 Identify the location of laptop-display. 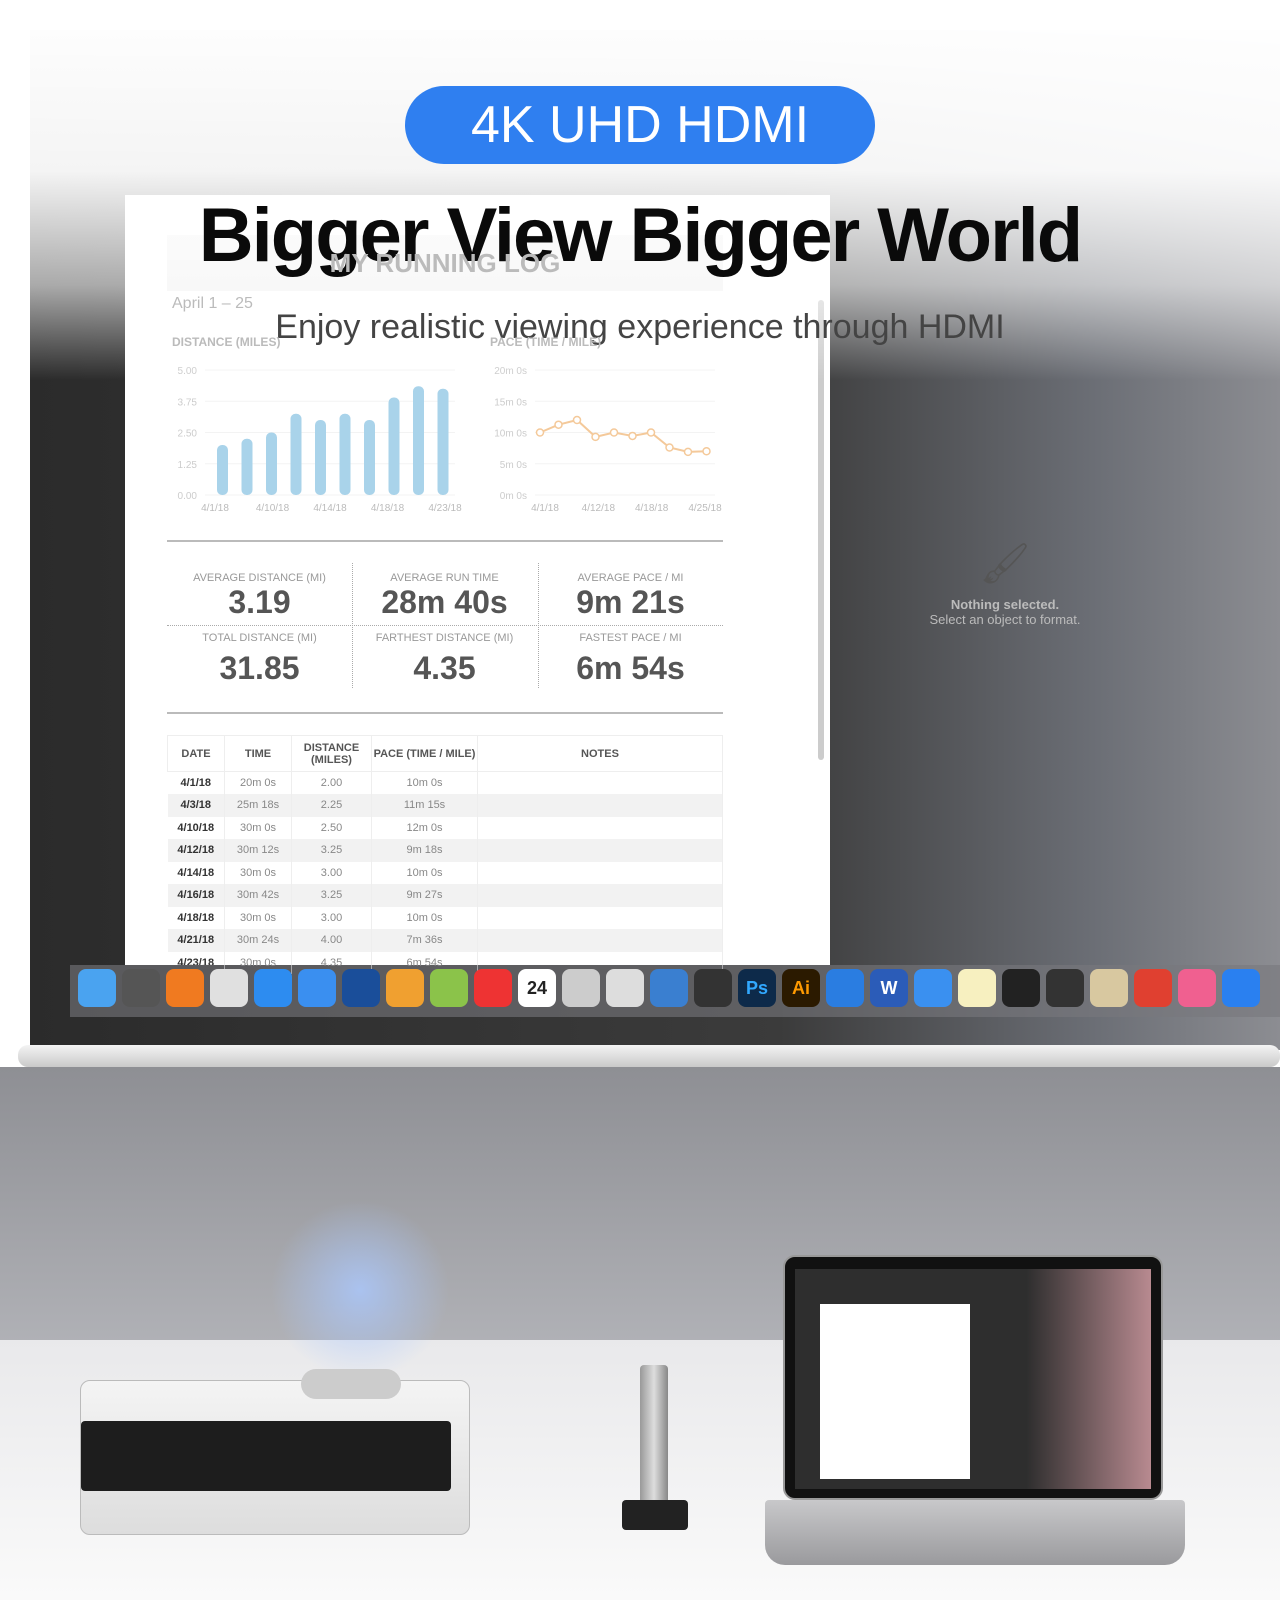
(973, 1379).